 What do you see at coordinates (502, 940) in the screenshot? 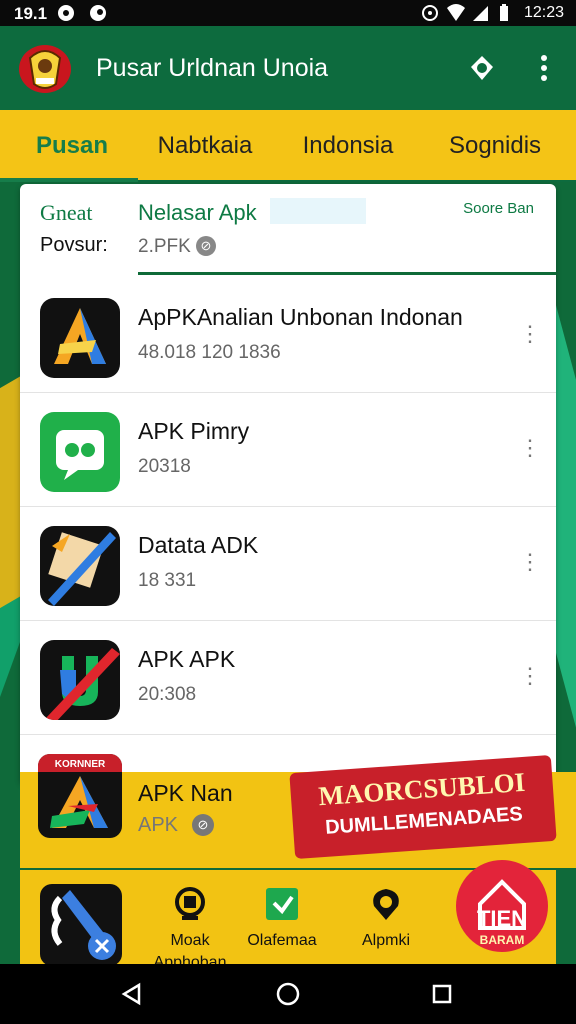
I see `badge-subtext: BARAM` at bounding box center [502, 940].